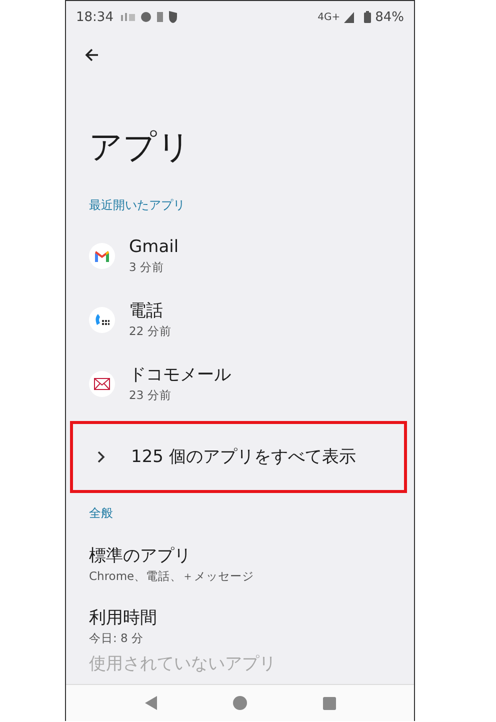 The image size is (496, 722). What do you see at coordinates (240, 565) in the screenshot?
I see `settings-item: 標準のアプリ Chrome、電話、＋メッセージ` at bounding box center [240, 565].